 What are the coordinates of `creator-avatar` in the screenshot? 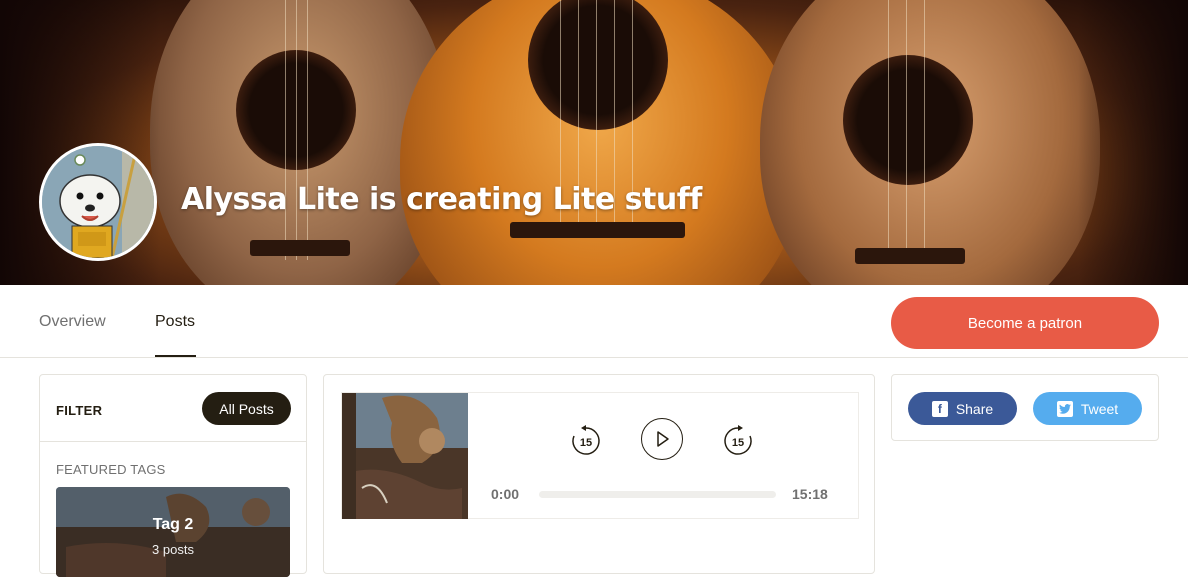 It's located at (98, 202).